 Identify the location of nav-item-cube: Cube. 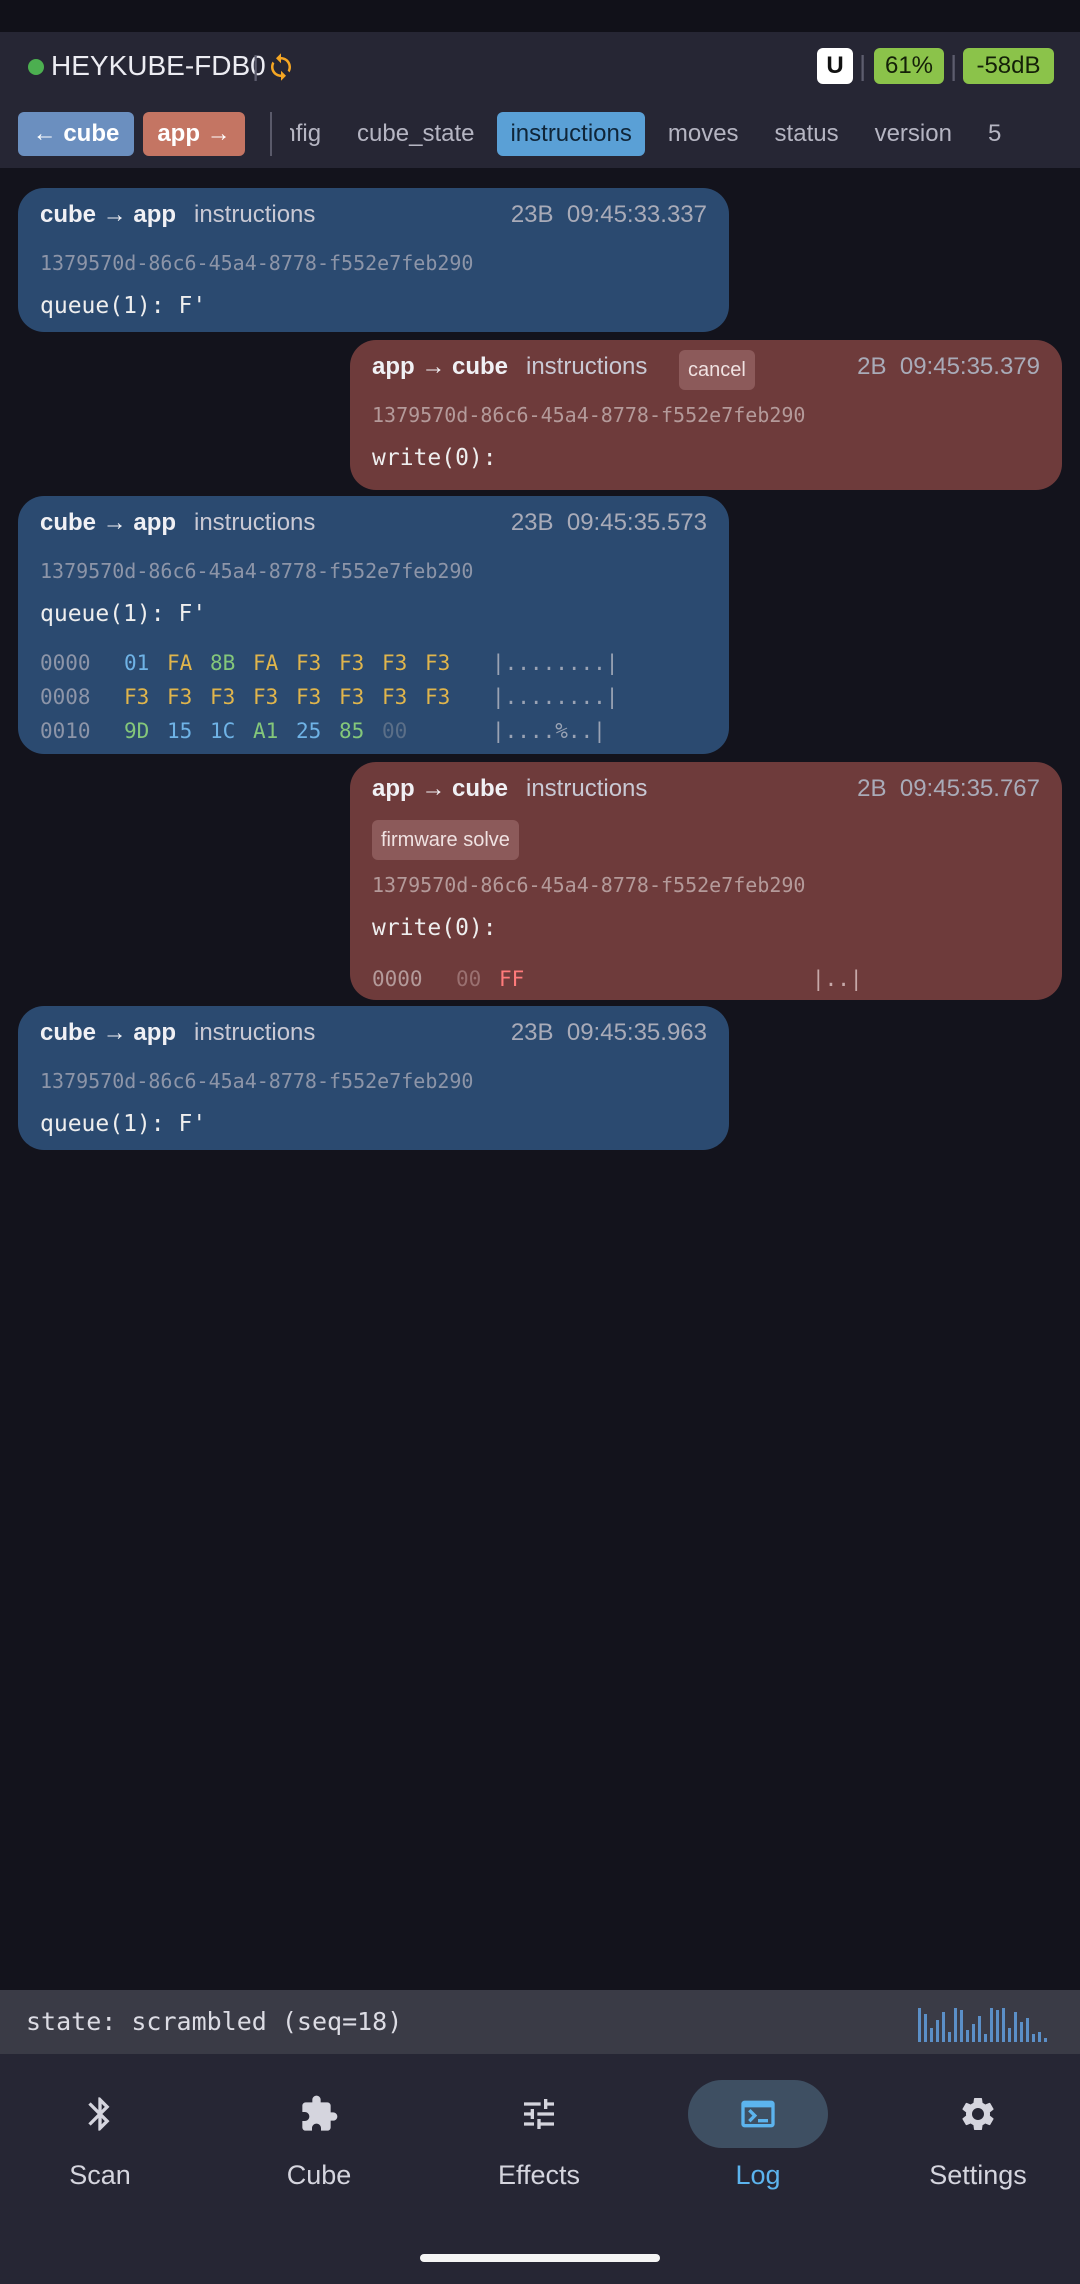
(319, 2140).